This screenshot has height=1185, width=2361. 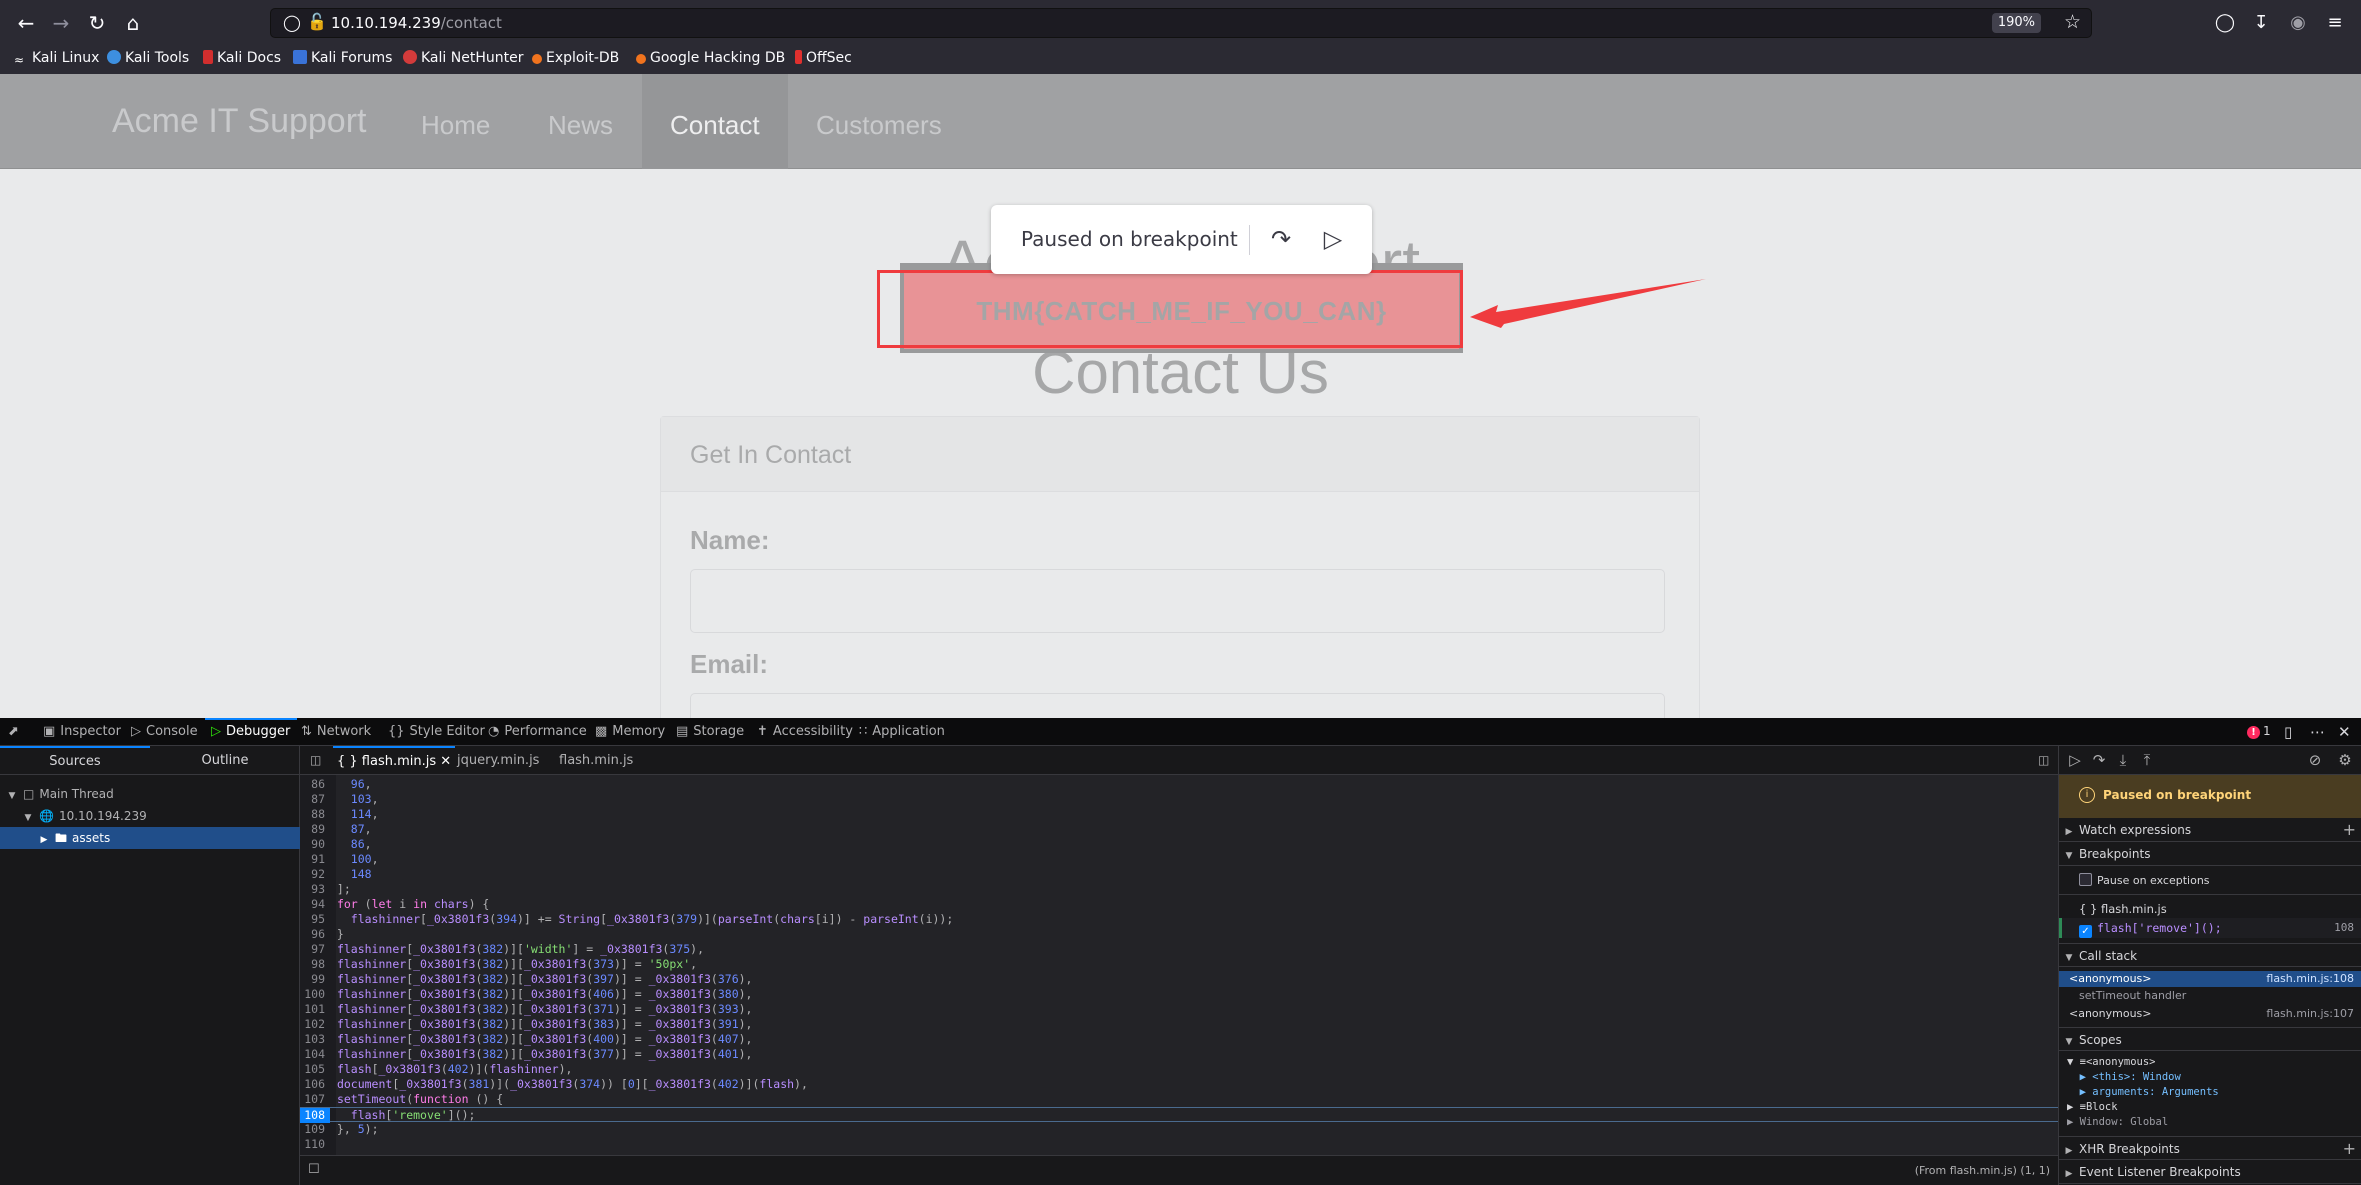 What do you see at coordinates (336, 732) in the screenshot?
I see `tab-network: ⇅ Network` at bounding box center [336, 732].